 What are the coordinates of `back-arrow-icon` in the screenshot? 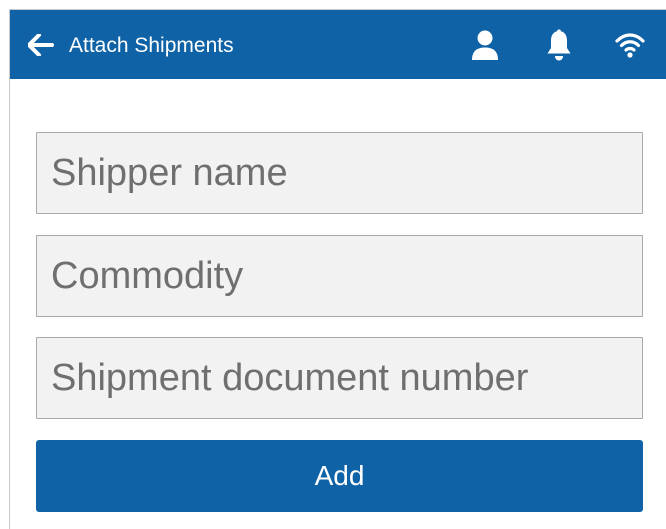 It's located at (40, 45).